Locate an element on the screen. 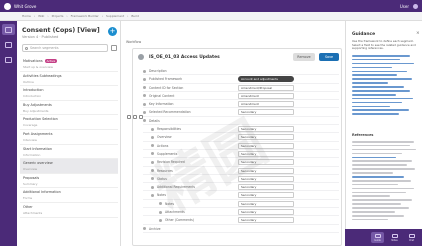  list-item-title: Buy Adjustments is located at coordinates (37, 104).